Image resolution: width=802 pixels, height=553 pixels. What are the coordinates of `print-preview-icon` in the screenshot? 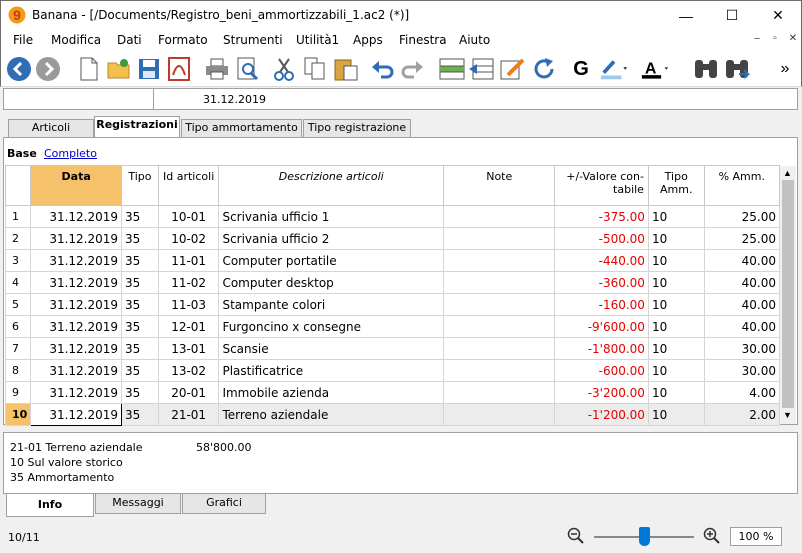 It's located at (248, 69).